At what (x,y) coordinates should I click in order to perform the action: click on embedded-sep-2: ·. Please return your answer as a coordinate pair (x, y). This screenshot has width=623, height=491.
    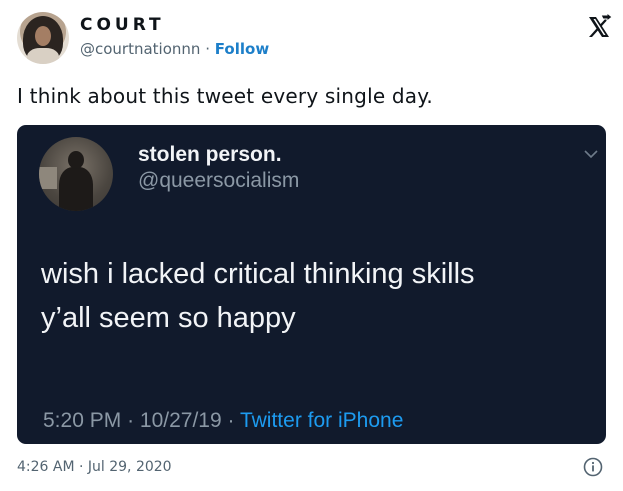
    Looking at the image, I should click on (231, 420).